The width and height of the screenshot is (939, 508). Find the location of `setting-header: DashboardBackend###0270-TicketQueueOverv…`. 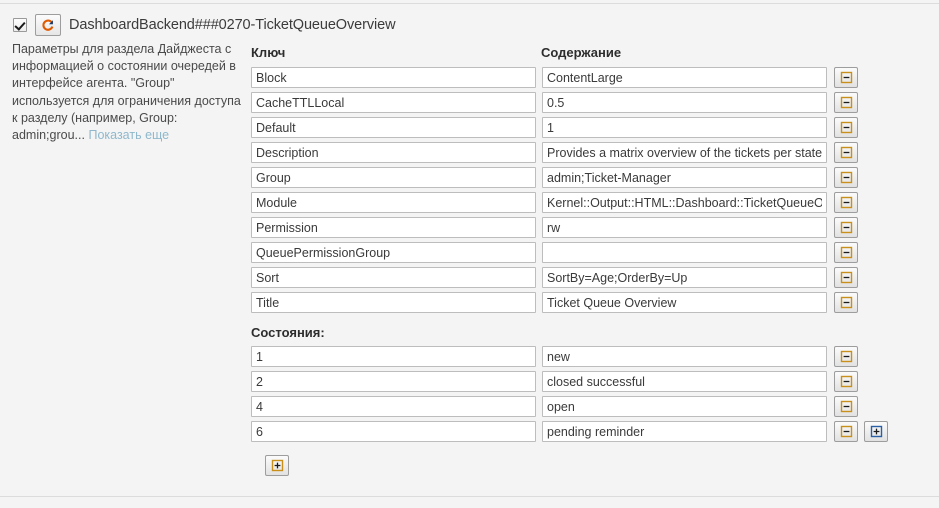

setting-header: DashboardBackend###0270-TicketQueueOverv… is located at coordinates (204, 25).